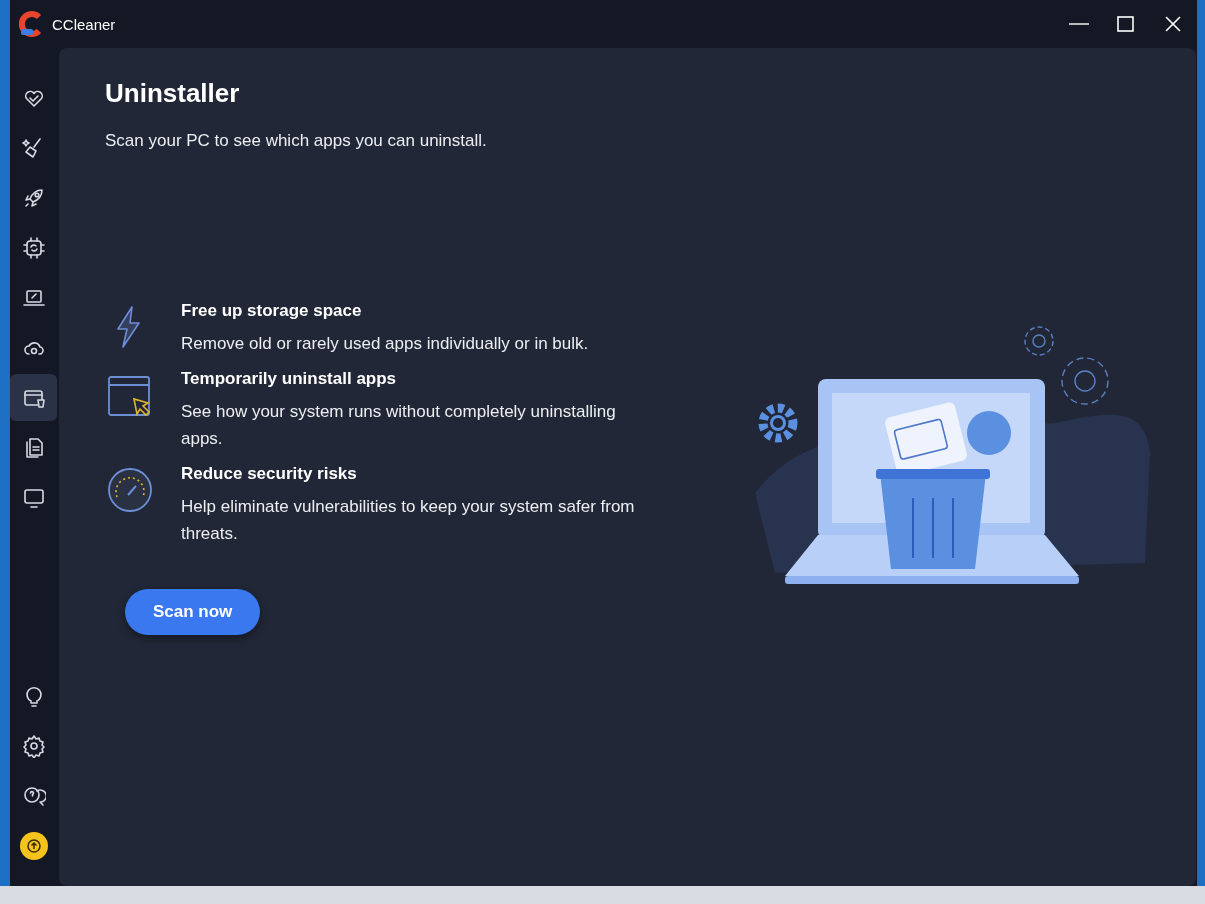  Describe the element at coordinates (33, 247) in the screenshot. I see `processor-icon` at that location.